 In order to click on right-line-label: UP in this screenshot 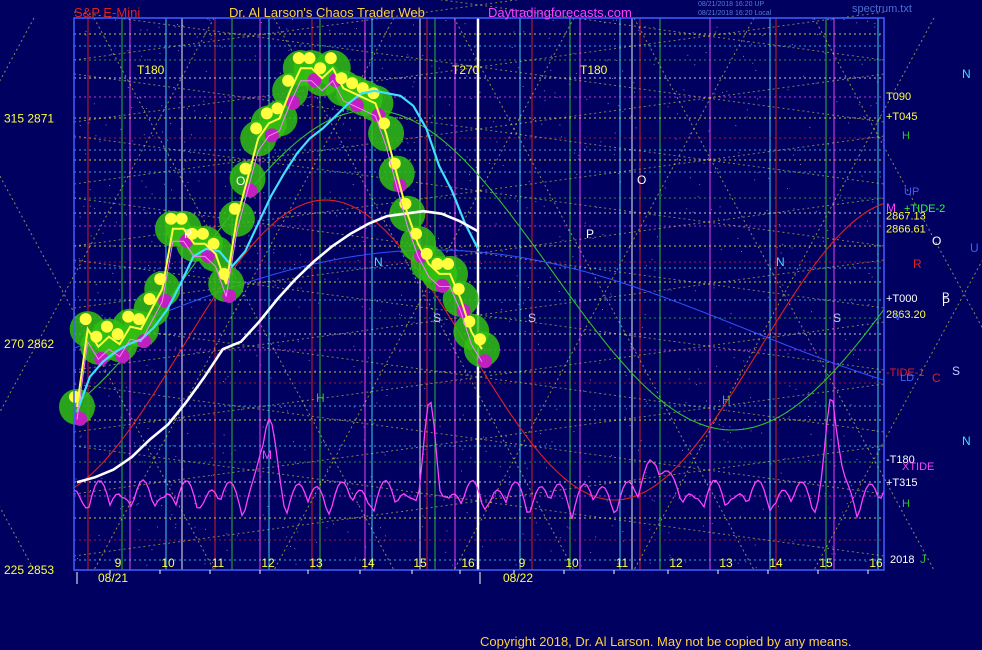, I will do `click(911, 192)`.